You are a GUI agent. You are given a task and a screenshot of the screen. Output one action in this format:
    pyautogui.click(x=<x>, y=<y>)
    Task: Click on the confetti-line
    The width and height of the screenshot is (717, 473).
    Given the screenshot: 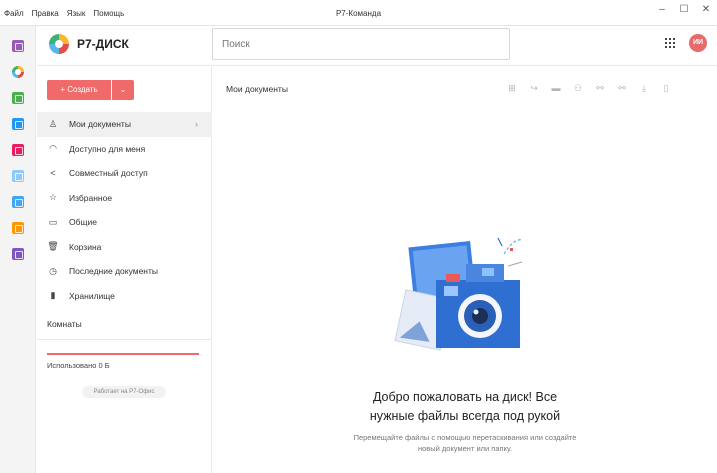 What is the action you would take?
    pyautogui.click(x=515, y=264)
    